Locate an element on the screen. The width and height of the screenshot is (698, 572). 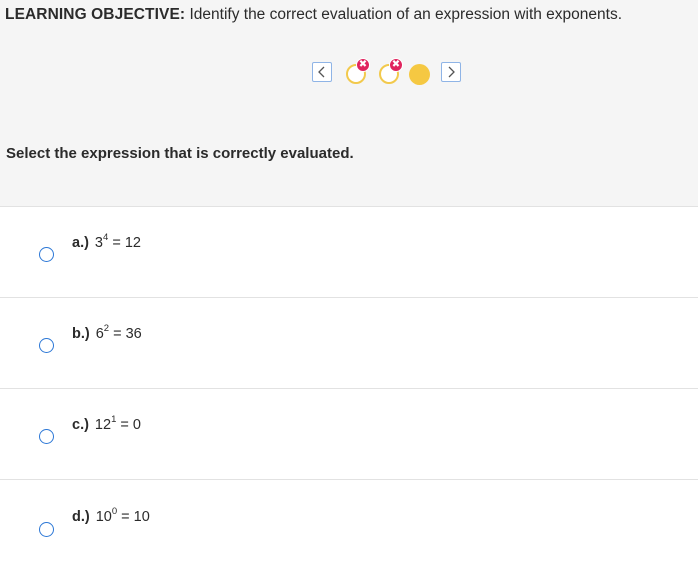
objective-label: LEARNING OBJECTIVE: is located at coordinates (95, 14).